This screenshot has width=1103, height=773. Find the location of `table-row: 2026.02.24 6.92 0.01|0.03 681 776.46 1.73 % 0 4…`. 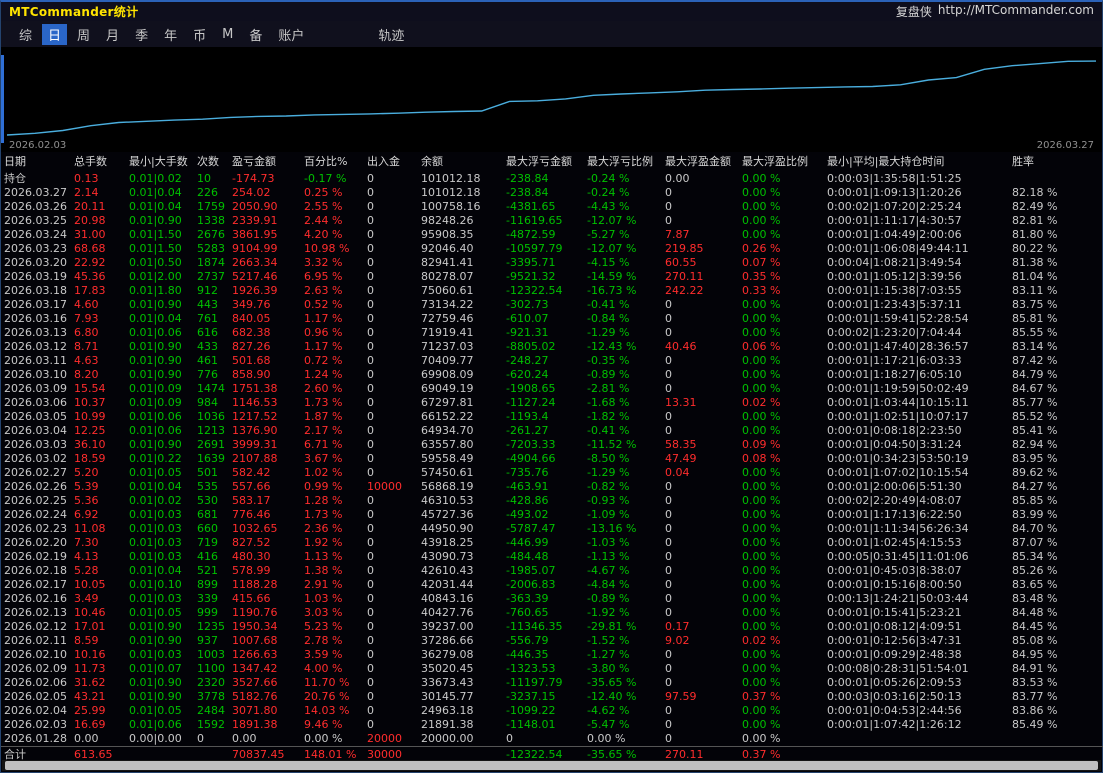

table-row: 2026.02.24 6.92 0.01|0.03 681 776.46 1.73 % 0 4… is located at coordinates (552, 515).